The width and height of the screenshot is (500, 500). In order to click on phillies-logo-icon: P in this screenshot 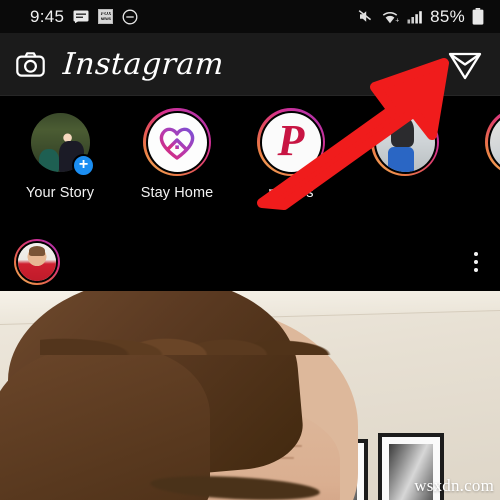, I will do `click(291, 142)`.